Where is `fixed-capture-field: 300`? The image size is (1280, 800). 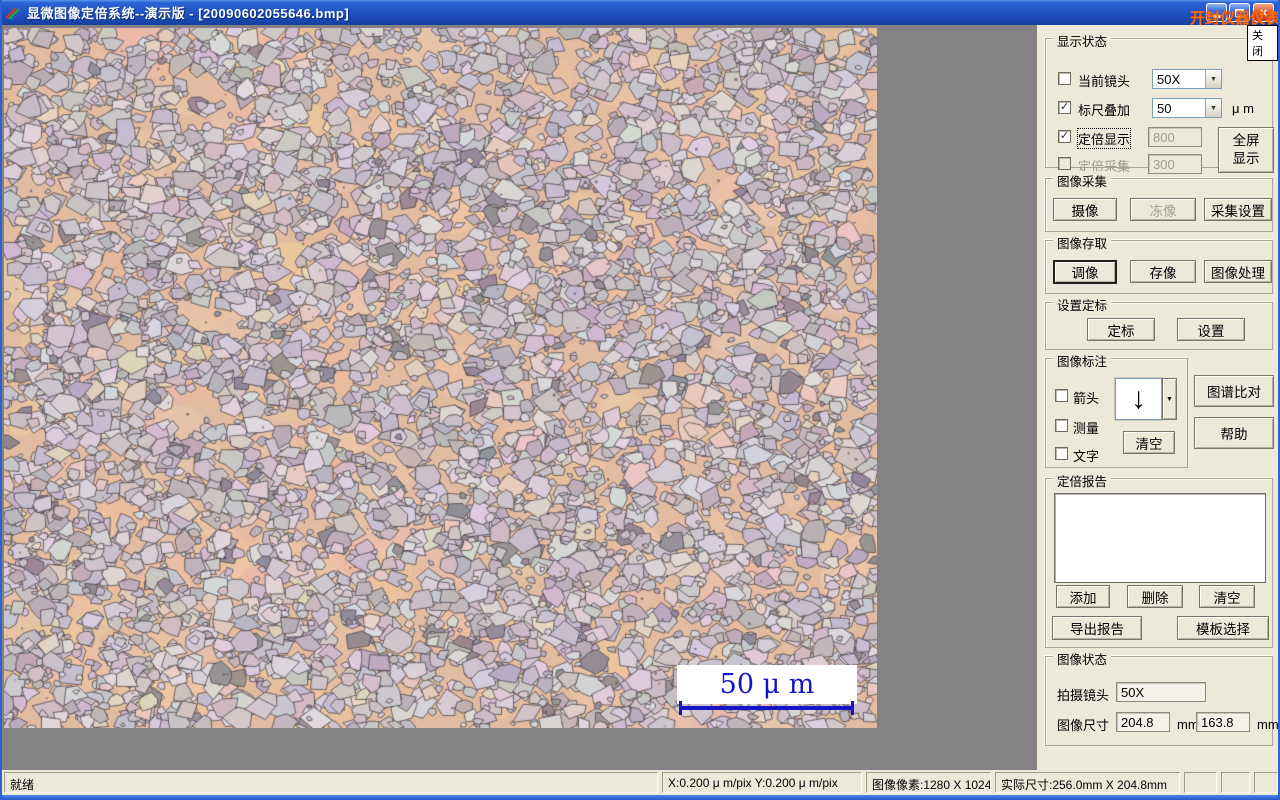
fixed-capture-field: 300 is located at coordinates (1175, 164).